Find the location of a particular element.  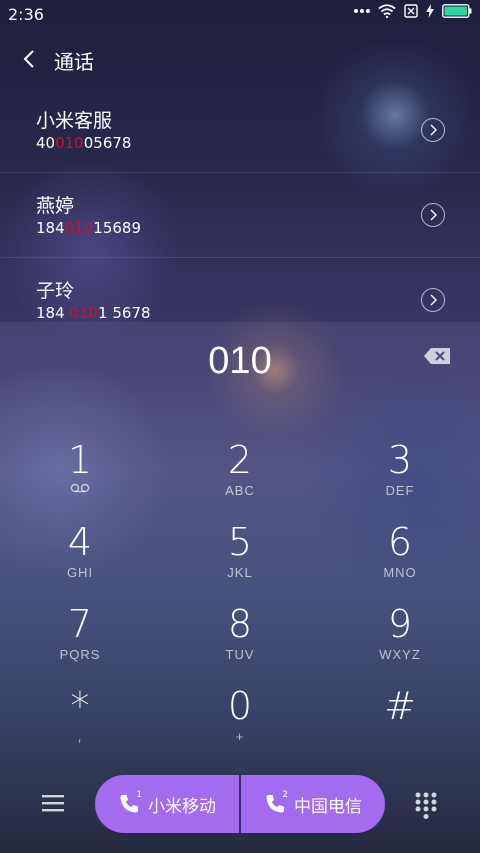

key-digit: 9 is located at coordinates (400, 624).